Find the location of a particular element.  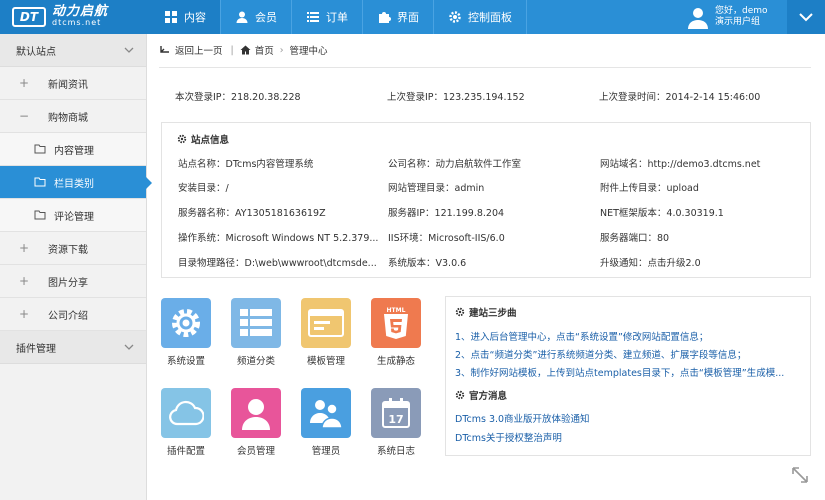

collapse-icon: − is located at coordinates (24, 116).